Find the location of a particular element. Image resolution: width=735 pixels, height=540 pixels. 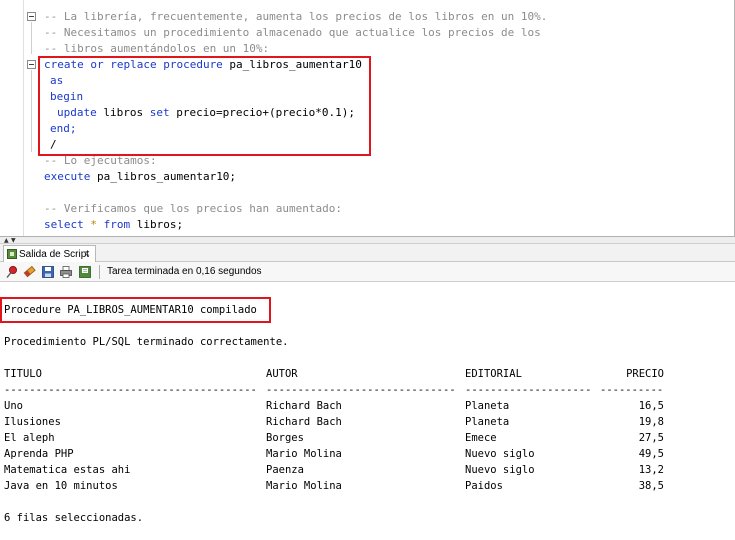

code-comment: -- Lo ejecutamos: is located at coordinates (100, 160).